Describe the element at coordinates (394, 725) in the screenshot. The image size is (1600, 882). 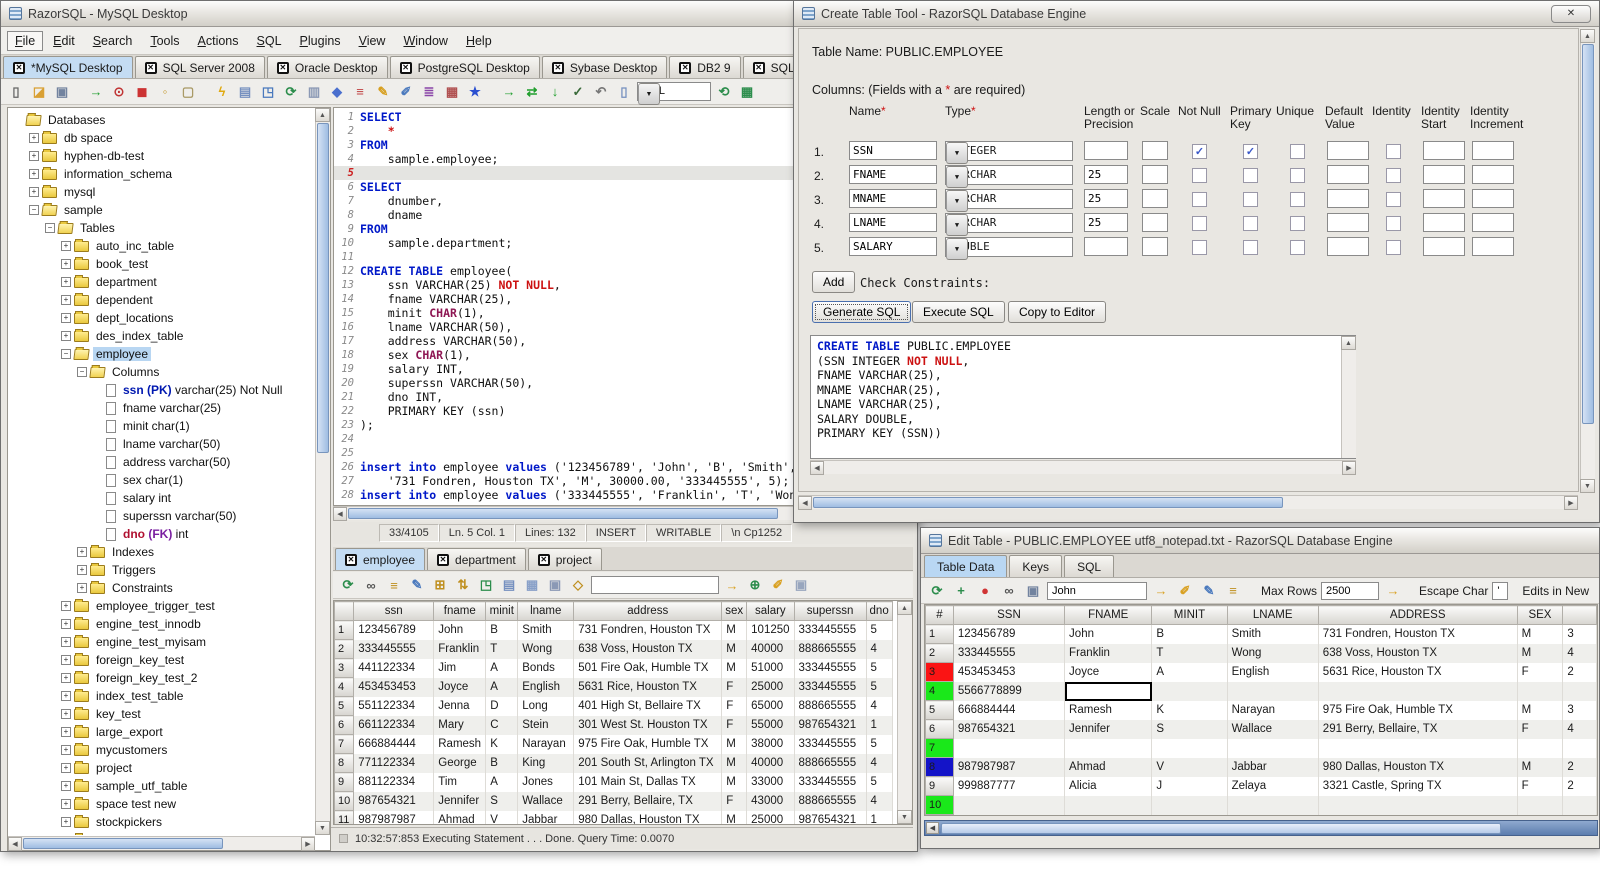
I see `cell: 661122334` at that location.